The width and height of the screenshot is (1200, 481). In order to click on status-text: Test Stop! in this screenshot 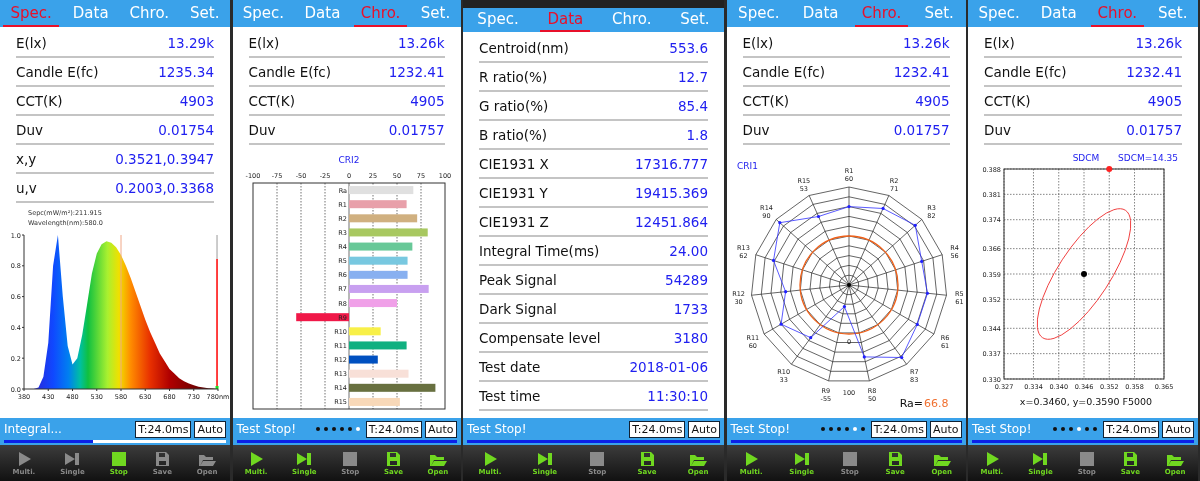, I will do `click(267, 429)`.